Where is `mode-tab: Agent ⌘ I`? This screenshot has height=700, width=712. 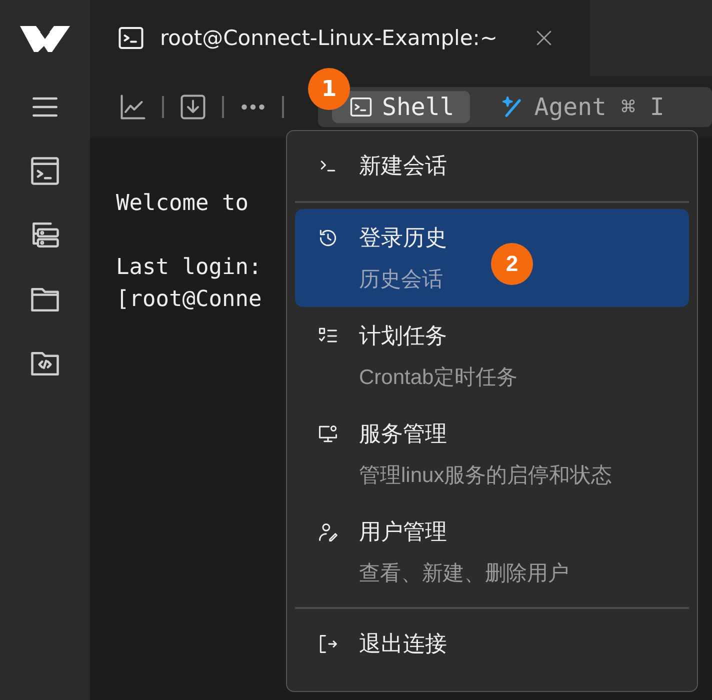 mode-tab: Agent ⌘ I is located at coordinates (582, 107).